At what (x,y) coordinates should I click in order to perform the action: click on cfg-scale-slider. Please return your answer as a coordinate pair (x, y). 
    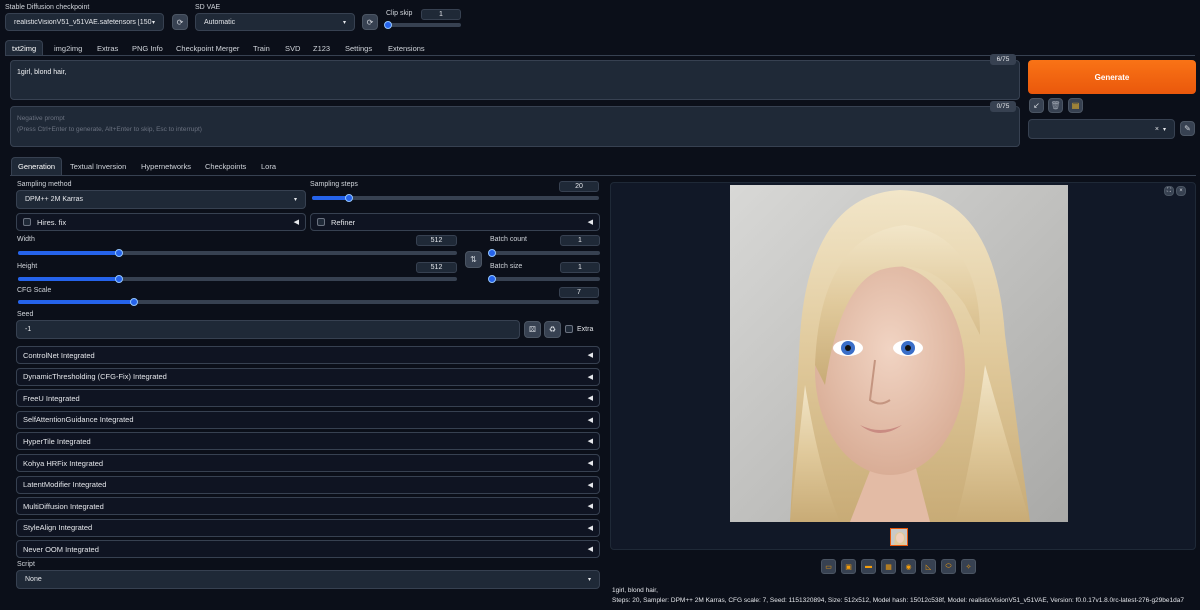
    Looking at the image, I should click on (308, 302).